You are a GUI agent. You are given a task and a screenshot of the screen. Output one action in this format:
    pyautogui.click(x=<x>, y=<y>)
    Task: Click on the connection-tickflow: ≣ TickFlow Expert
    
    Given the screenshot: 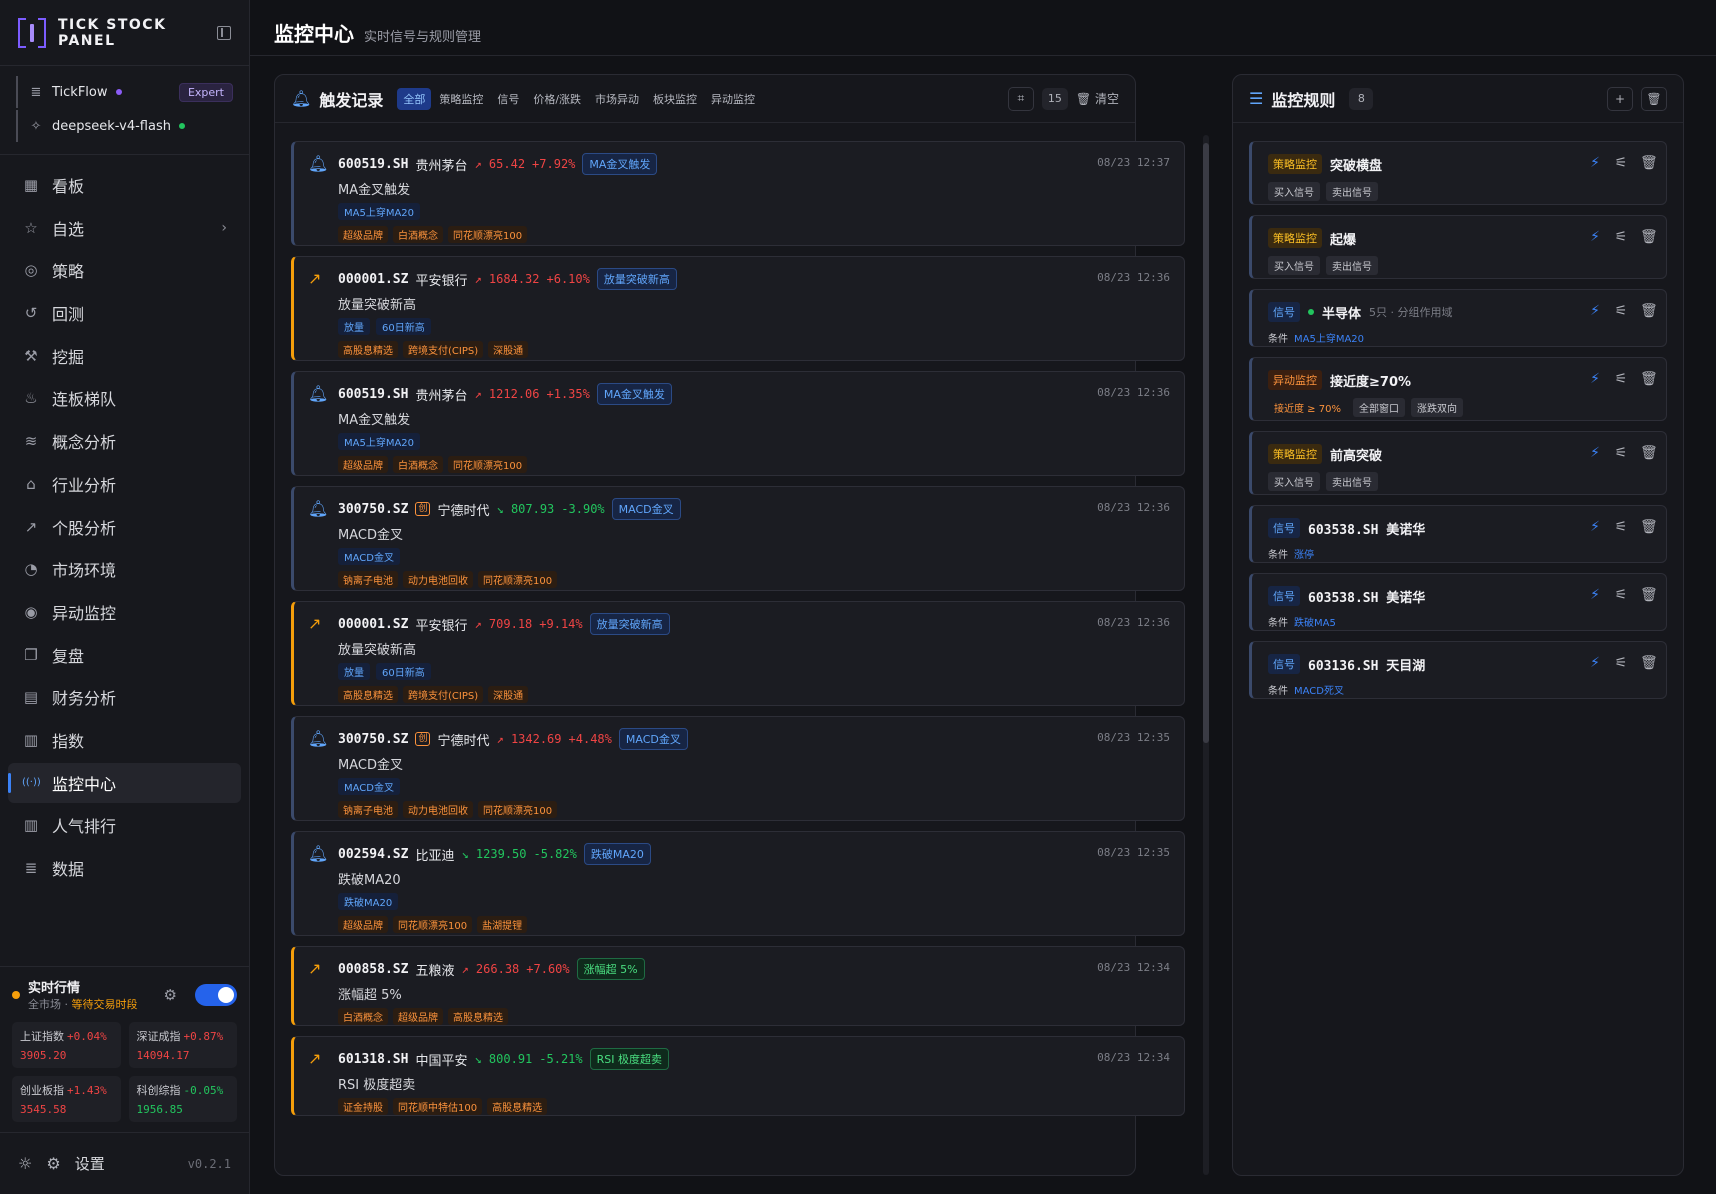 What is the action you would take?
    pyautogui.click(x=124, y=92)
    